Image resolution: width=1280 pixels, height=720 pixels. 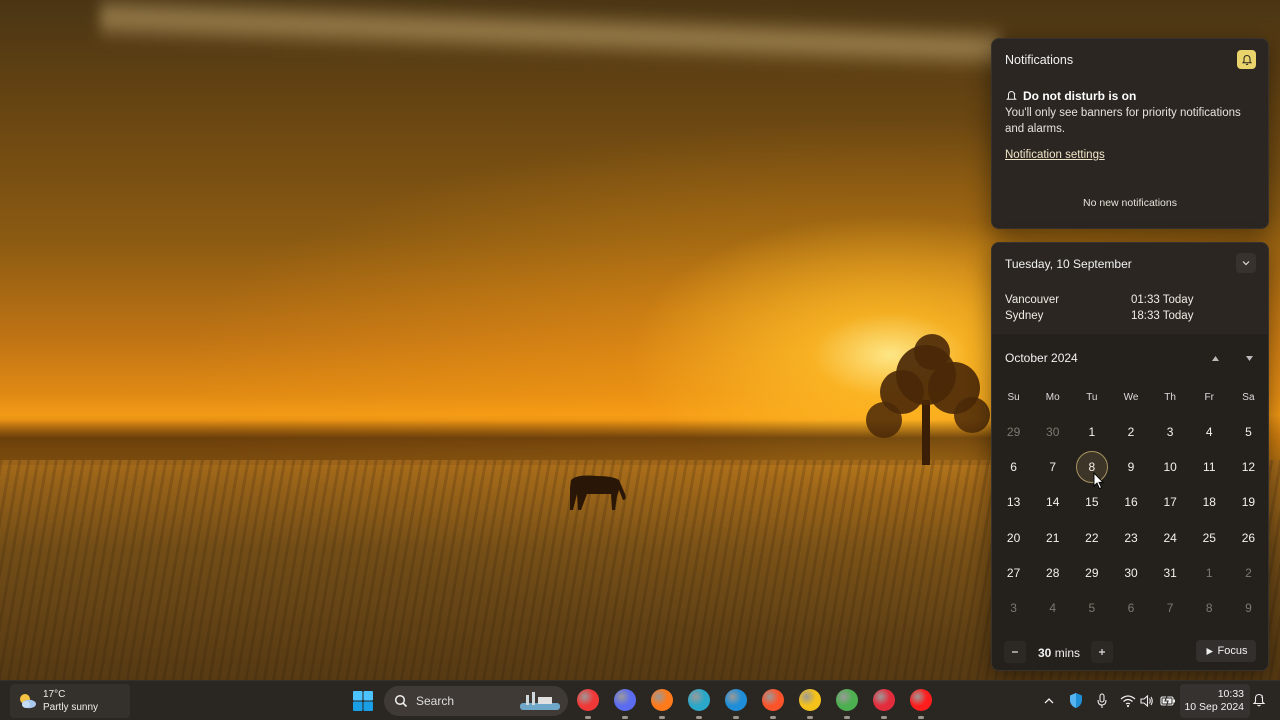 I want to click on increase-focus-button, so click(x=1102, y=652).